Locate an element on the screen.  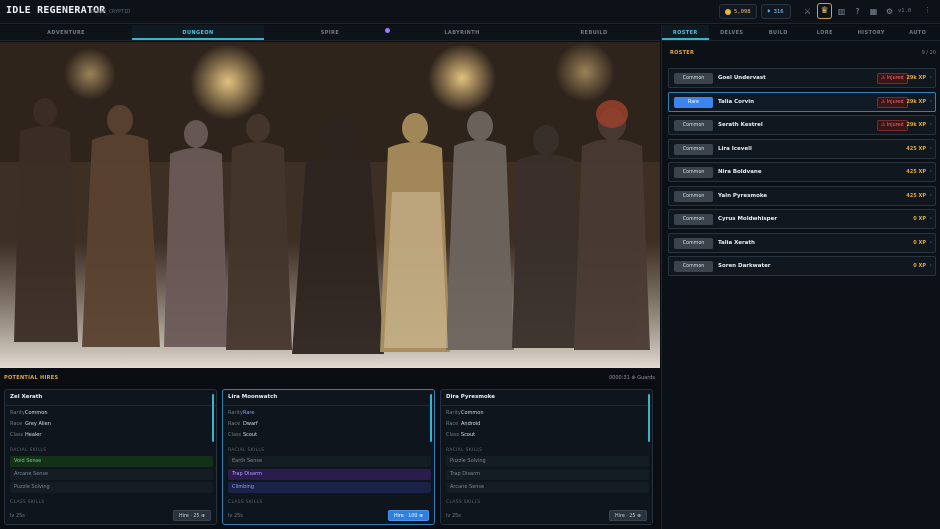
tab-roster: ROSTER is located at coordinates (685, 32).